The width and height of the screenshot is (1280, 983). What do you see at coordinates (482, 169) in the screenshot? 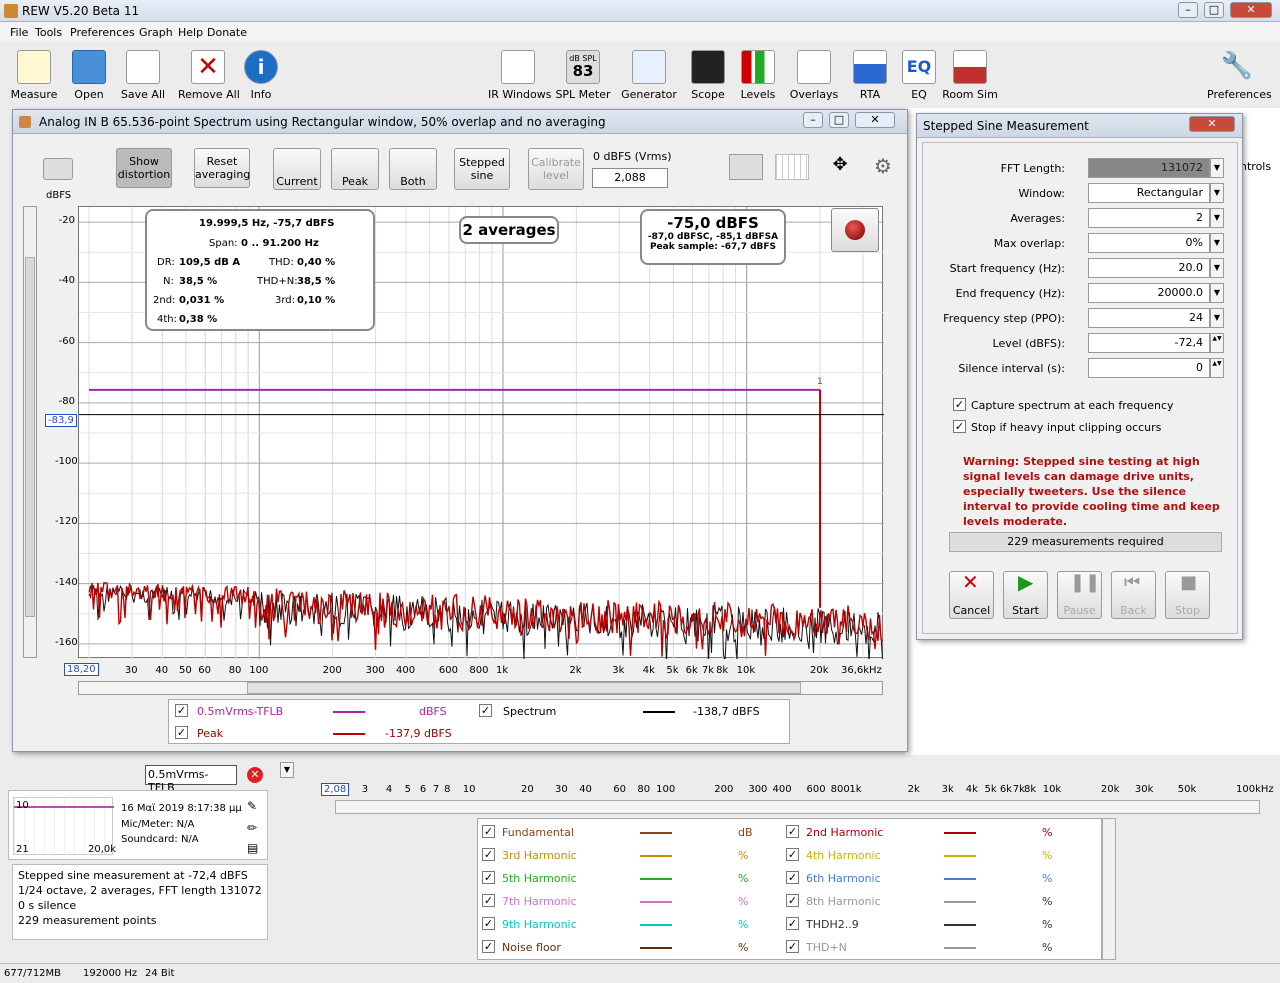
I see `stepped-sine-button: Stepped sine` at bounding box center [482, 169].